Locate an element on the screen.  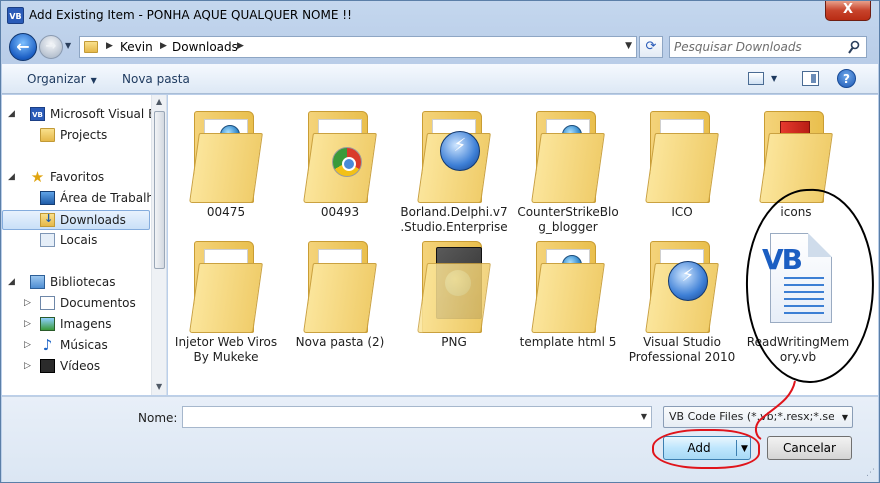
lightning-icon: ⚡ is located at coordinates (688, 281).